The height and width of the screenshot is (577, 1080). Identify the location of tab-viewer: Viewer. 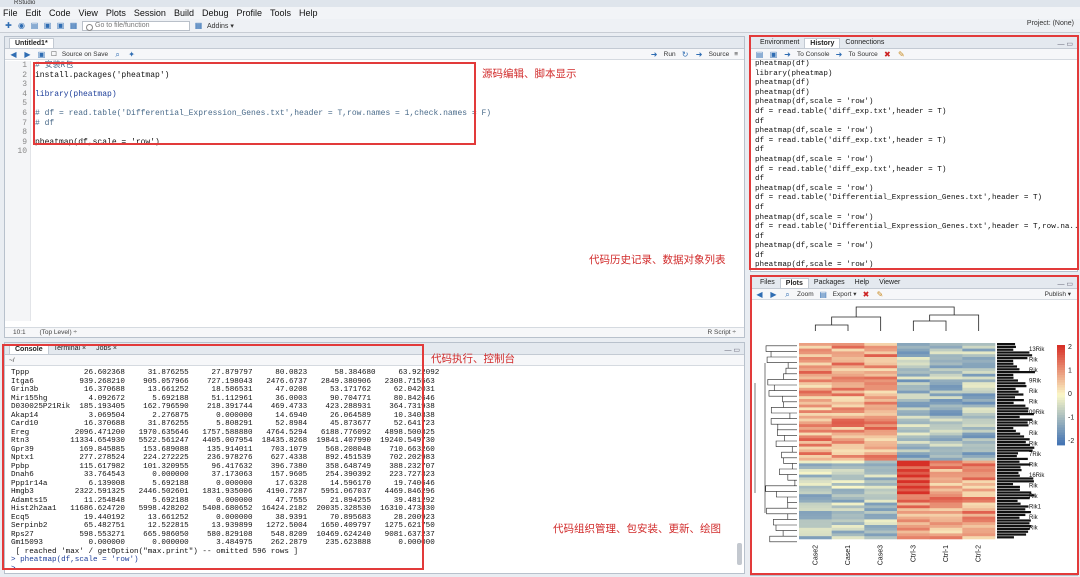
(889, 283).